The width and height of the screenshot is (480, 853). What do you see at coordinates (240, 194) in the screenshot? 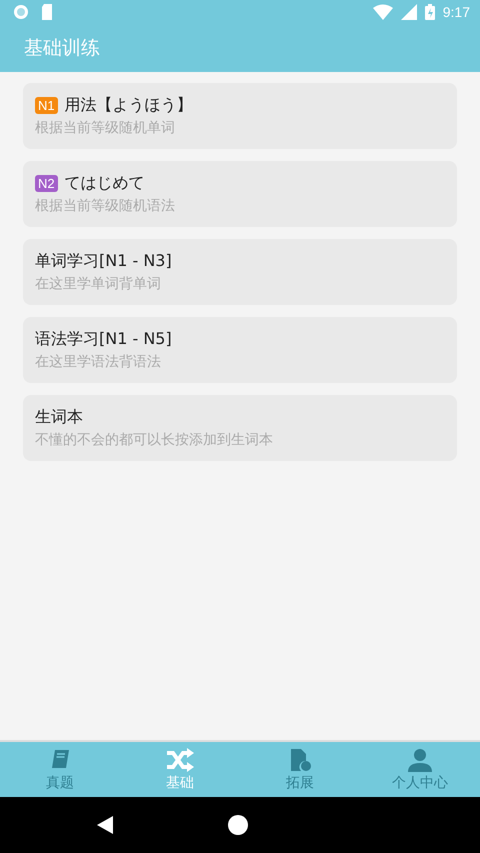
I see `menu-card: N2 てはじめて 根据当前等级随机语法` at bounding box center [240, 194].